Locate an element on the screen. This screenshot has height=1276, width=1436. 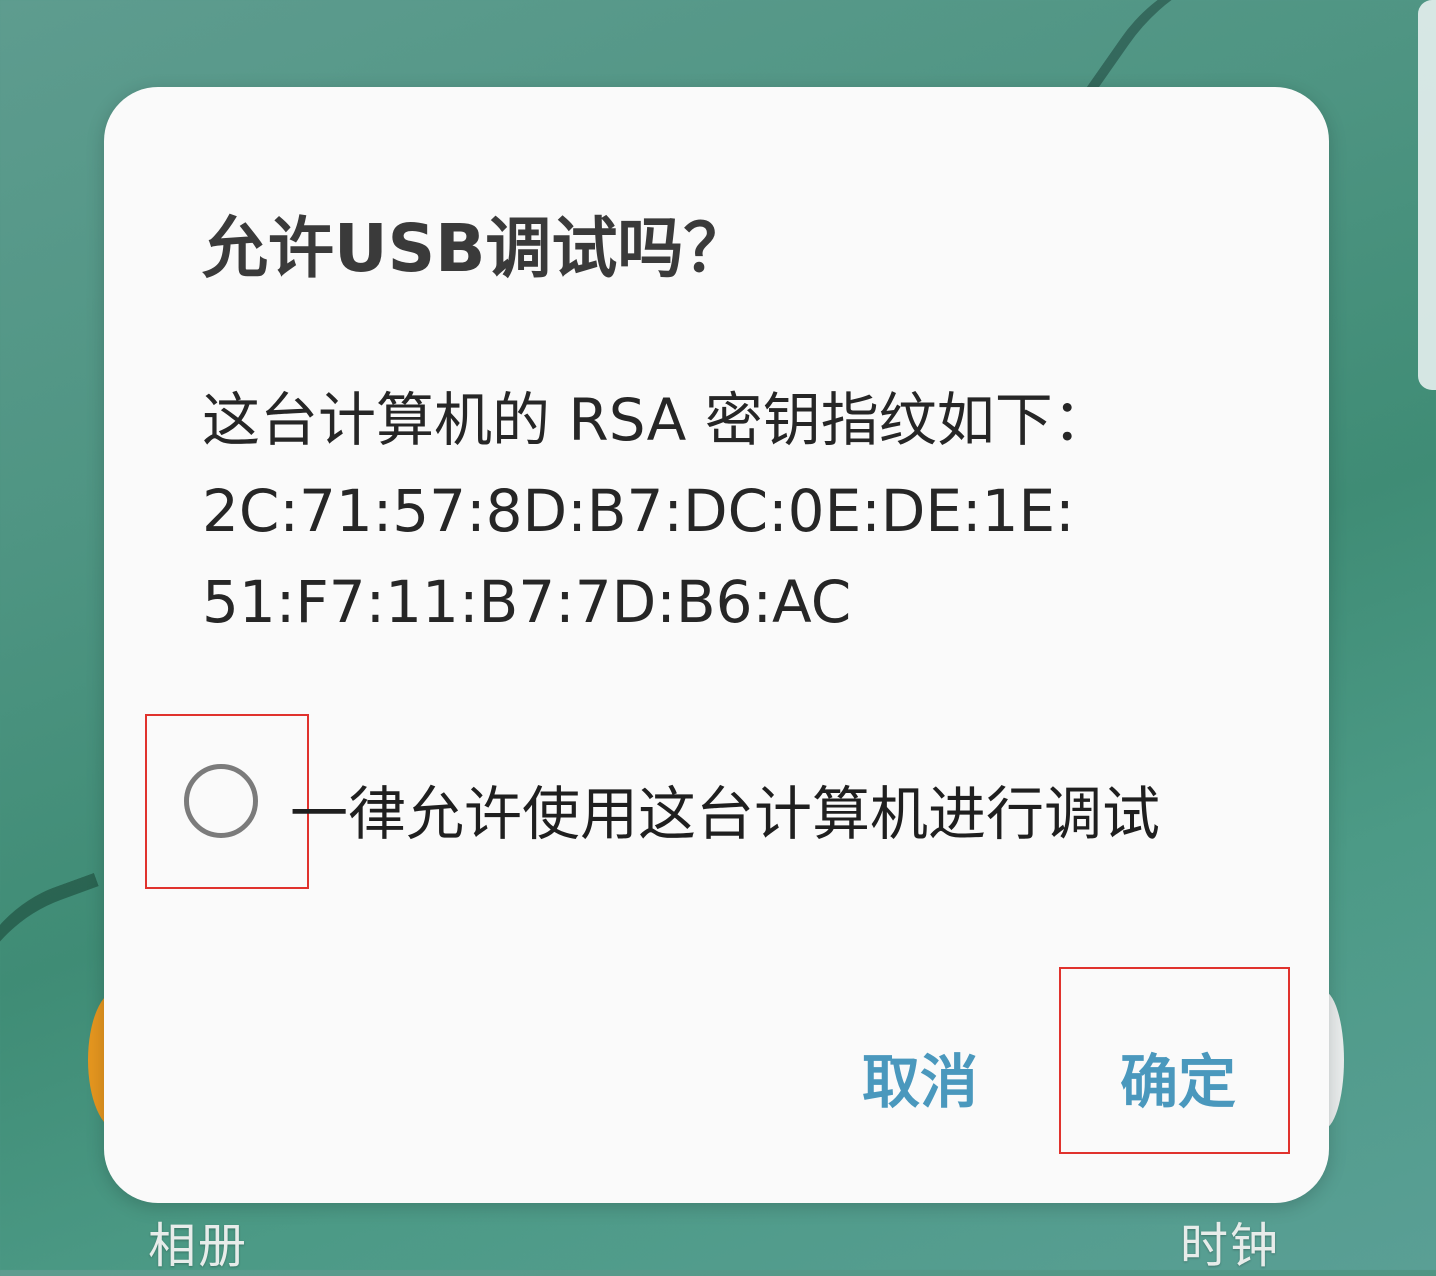
fingerprint-line-2: 51:F7:11:B7:7D:B6:AC is located at coordinates (527, 602).